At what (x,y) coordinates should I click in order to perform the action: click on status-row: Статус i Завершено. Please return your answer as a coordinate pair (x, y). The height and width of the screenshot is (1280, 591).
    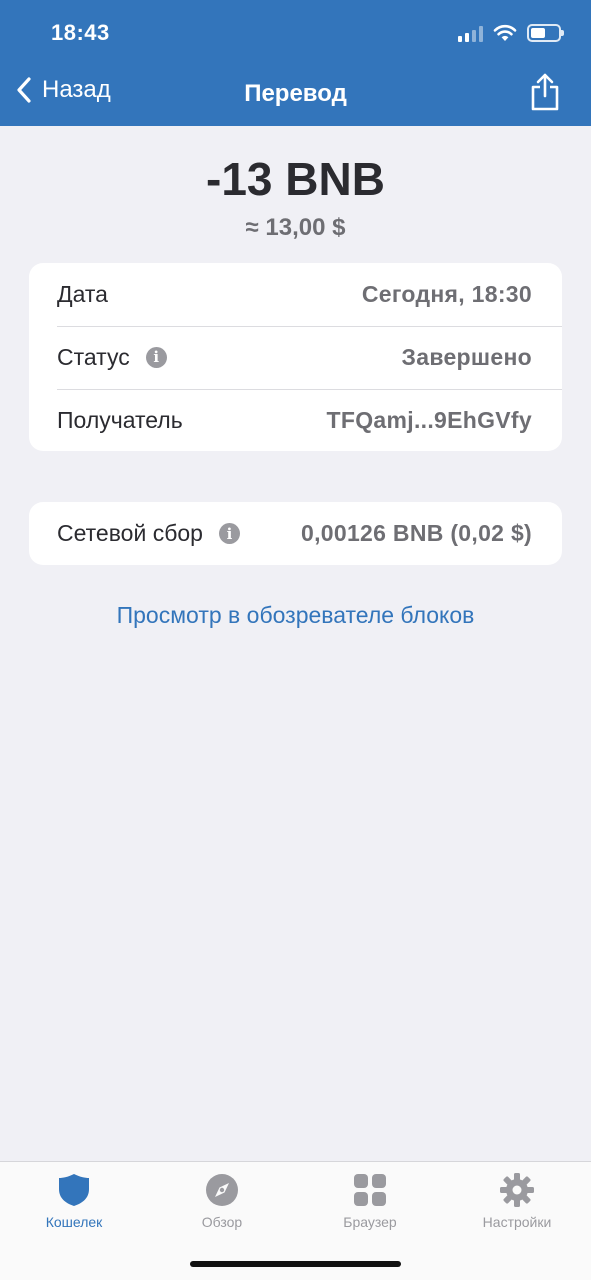
    Looking at the image, I should click on (295, 357).